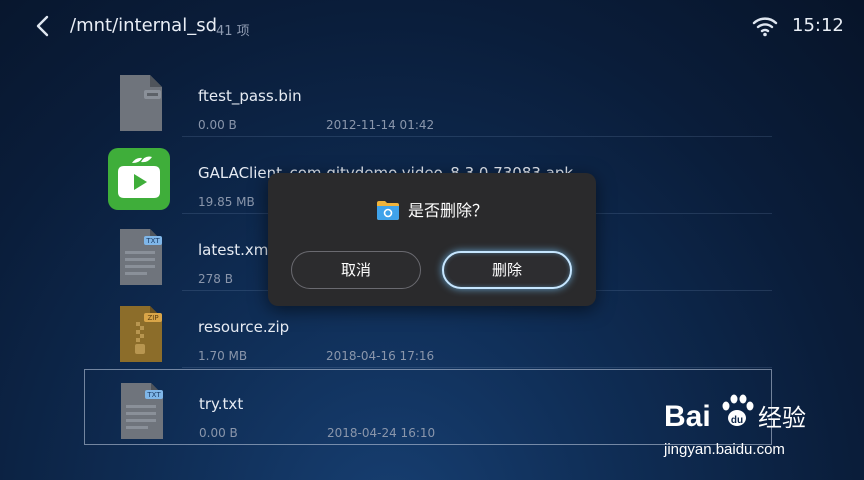  I want to click on wifi-icon, so click(765, 27).